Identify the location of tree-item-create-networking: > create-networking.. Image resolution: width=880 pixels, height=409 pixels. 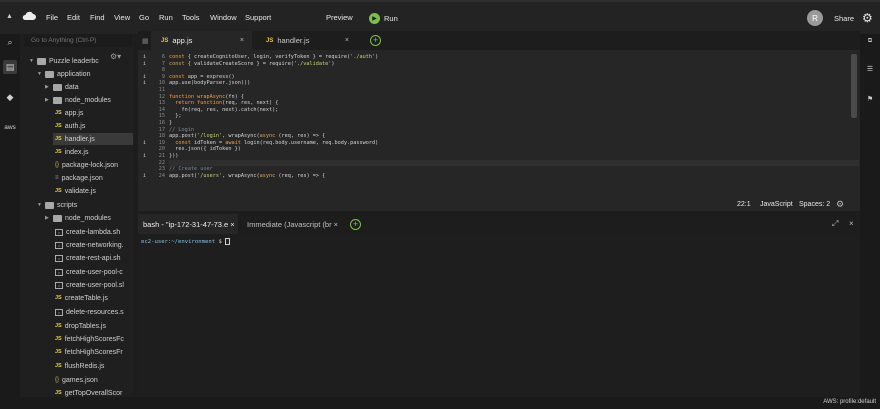
(89, 245).